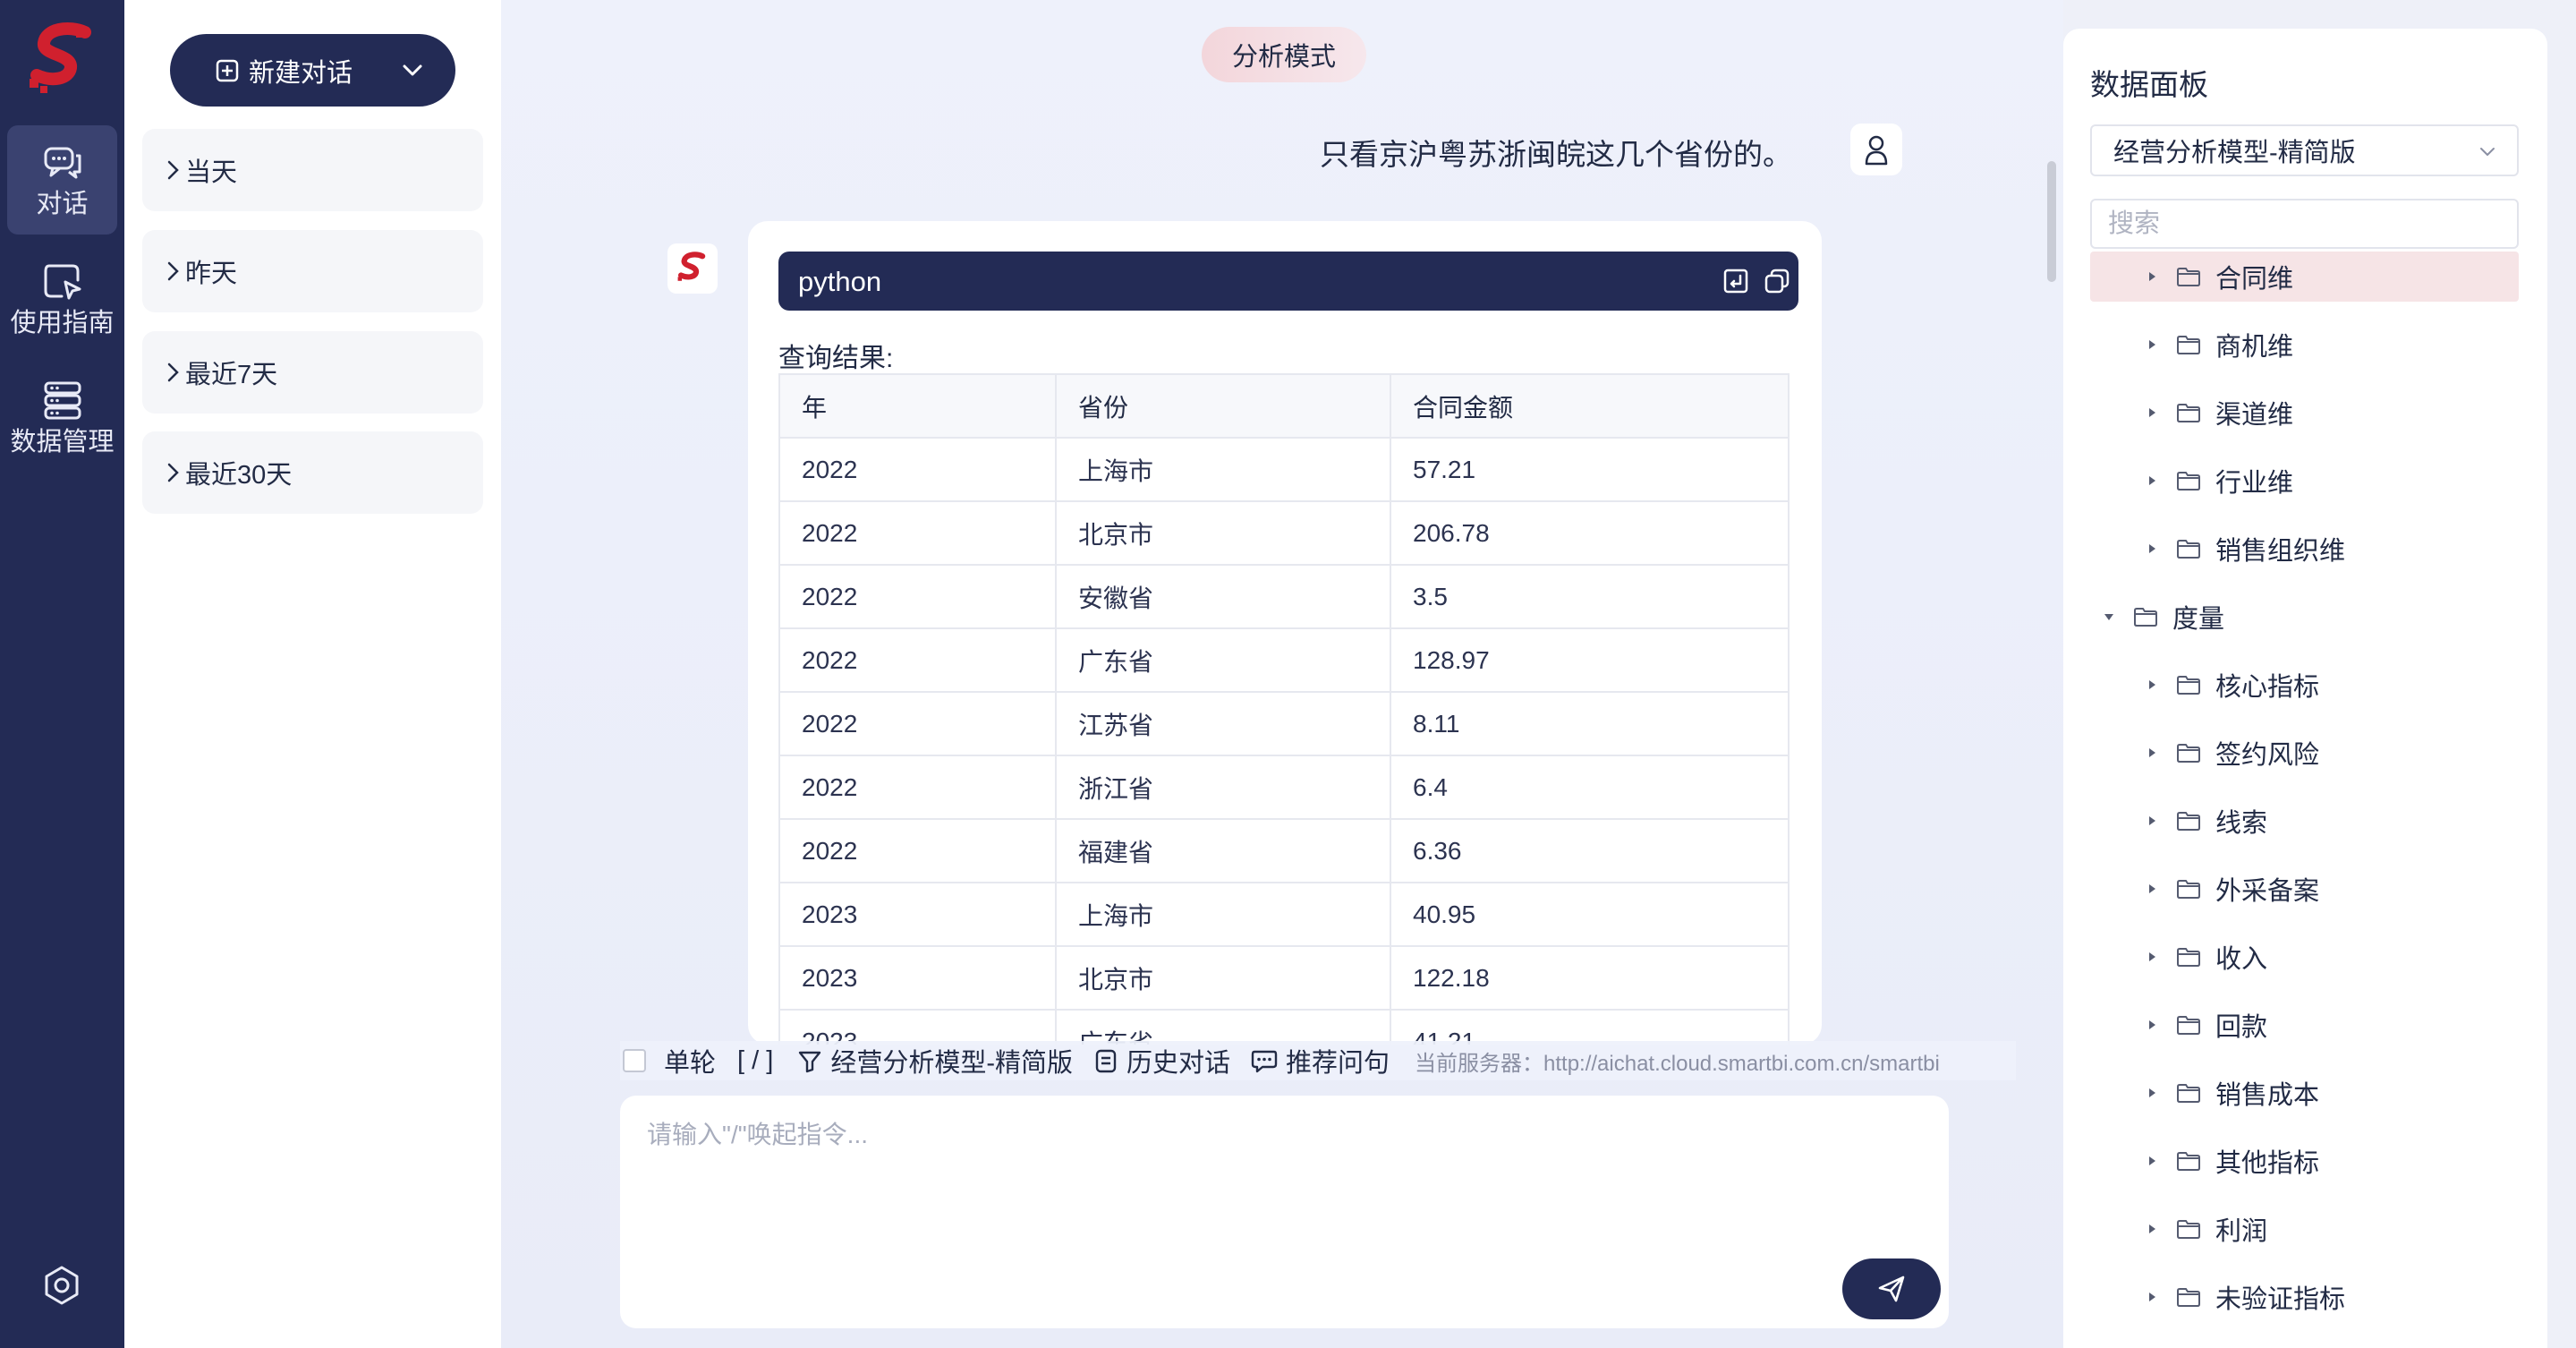  What do you see at coordinates (2304, 617) in the screenshot?
I see `tree-node: 度量` at bounding box center [2304, 617].